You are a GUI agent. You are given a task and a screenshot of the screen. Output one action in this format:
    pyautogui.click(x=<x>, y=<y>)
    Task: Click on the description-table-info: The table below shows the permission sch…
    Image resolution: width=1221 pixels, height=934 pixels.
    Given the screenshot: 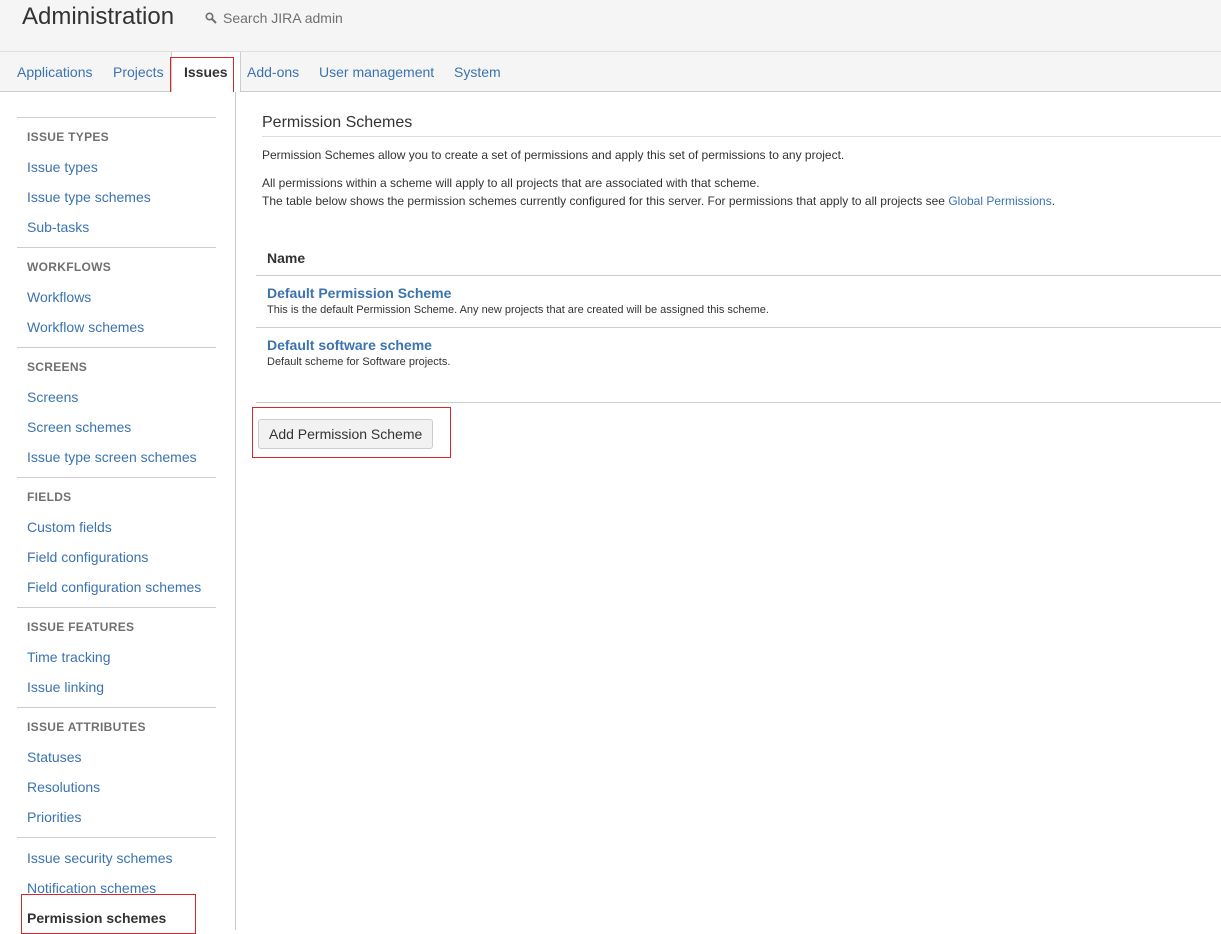 What is the action you would take?
    pyautogui.click(x=658, y=201)
    